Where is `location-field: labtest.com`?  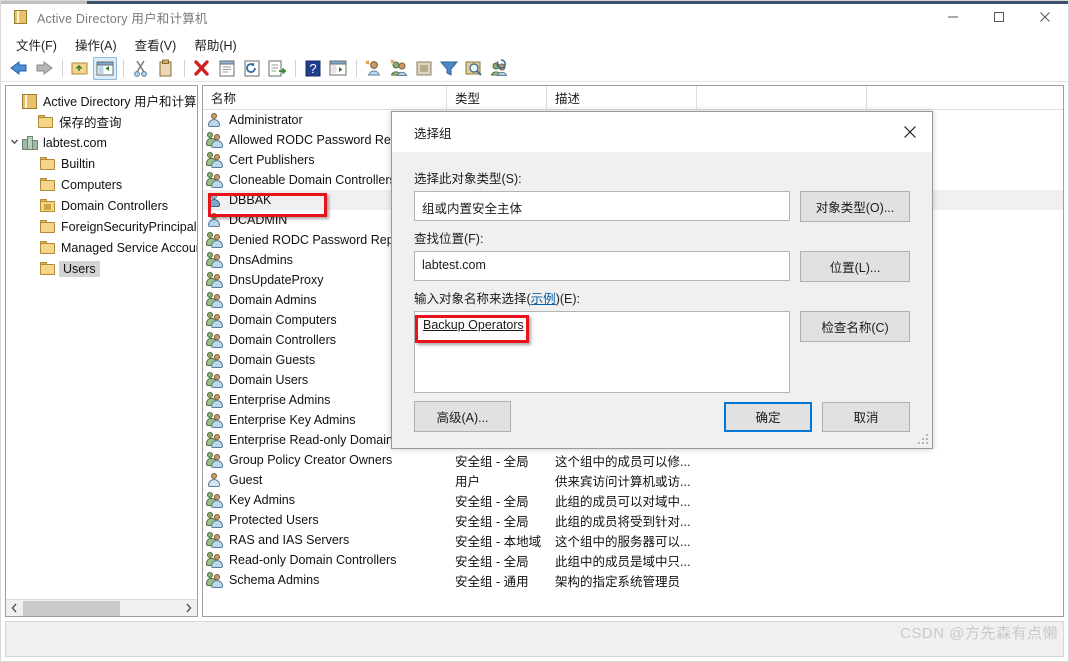 location-field: labtest.com is located at coordinates (602, 266).